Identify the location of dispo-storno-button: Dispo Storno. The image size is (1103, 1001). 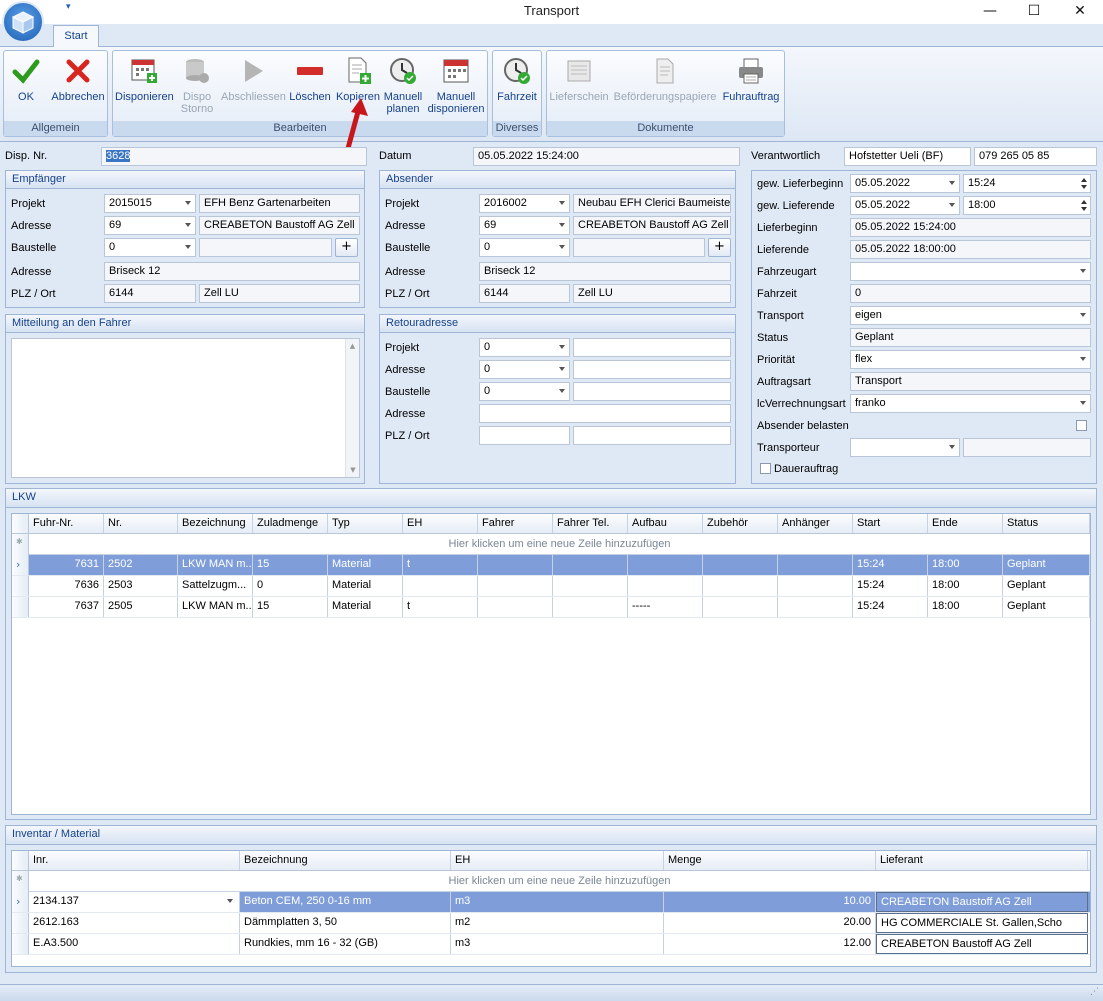
(197, 85).